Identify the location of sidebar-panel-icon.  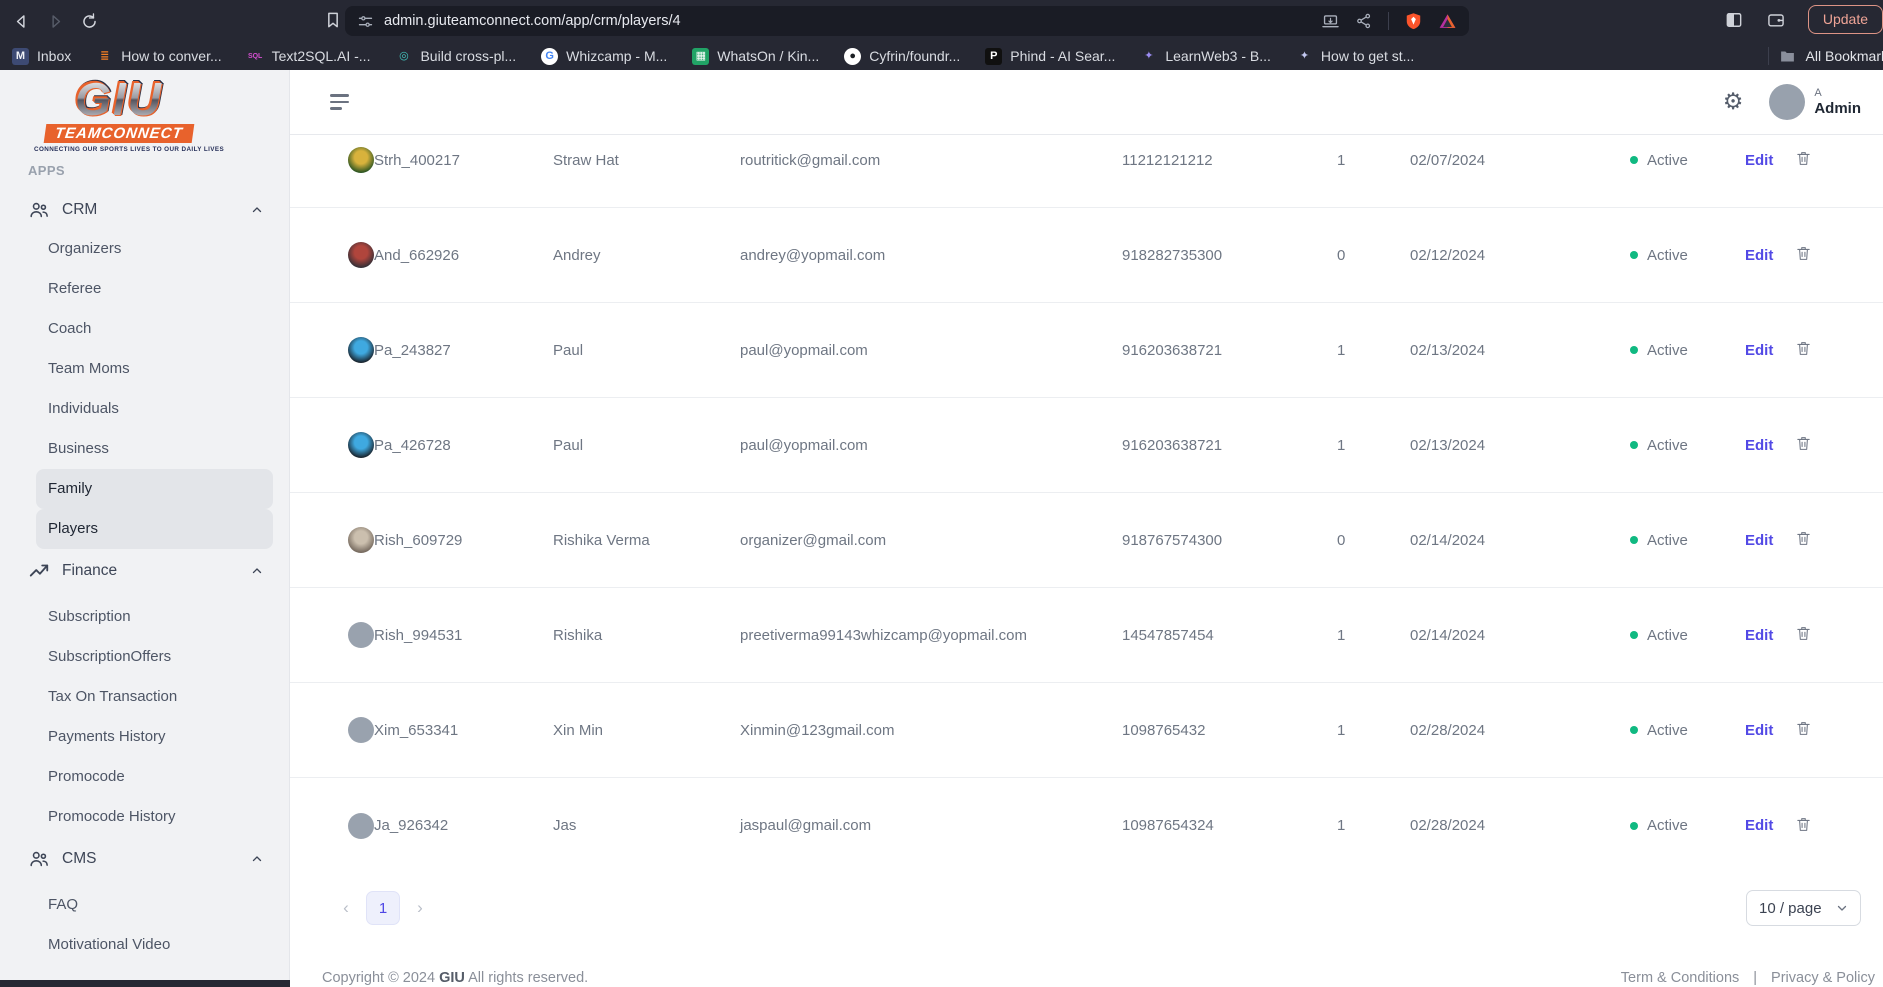
(1734, 20).